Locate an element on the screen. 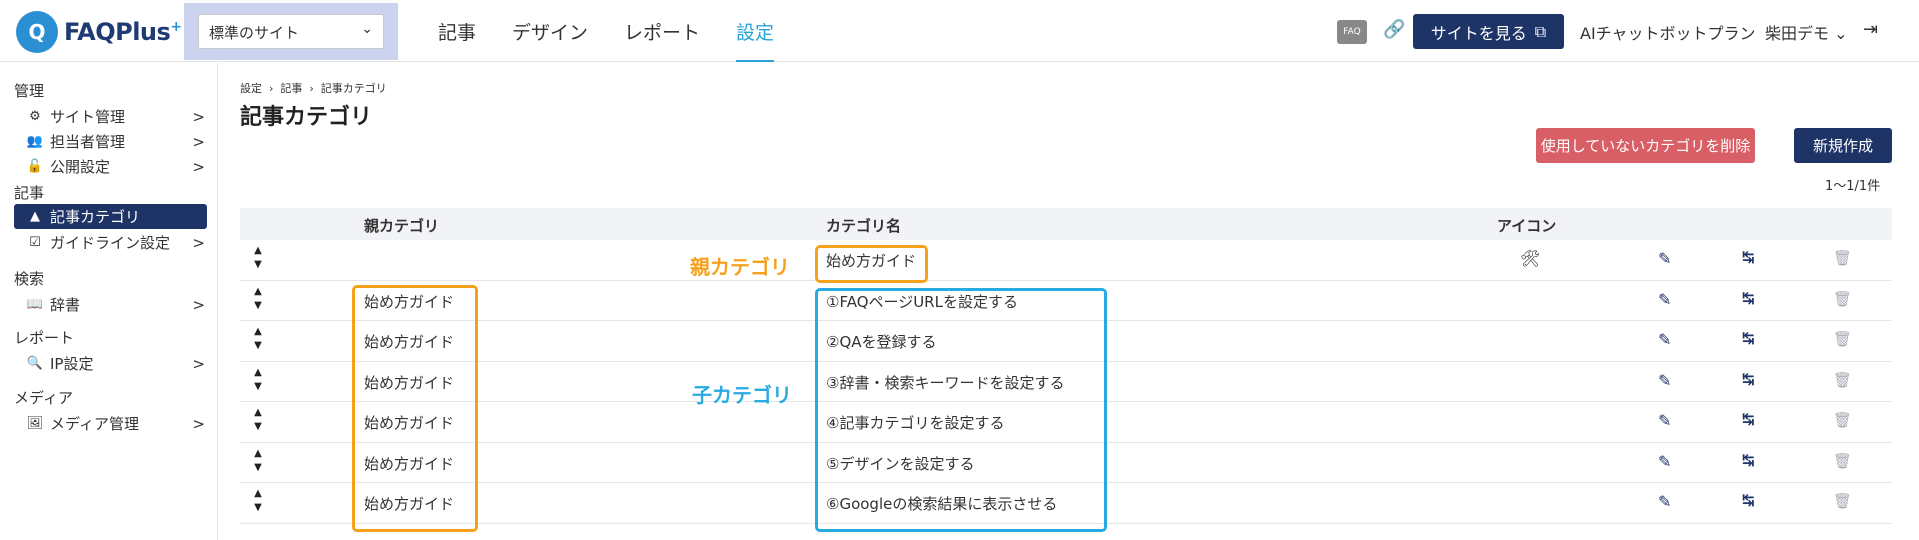  sidebar-item-article-category: ▲ 記事カテゴリ is located at coordinates (110, 216).